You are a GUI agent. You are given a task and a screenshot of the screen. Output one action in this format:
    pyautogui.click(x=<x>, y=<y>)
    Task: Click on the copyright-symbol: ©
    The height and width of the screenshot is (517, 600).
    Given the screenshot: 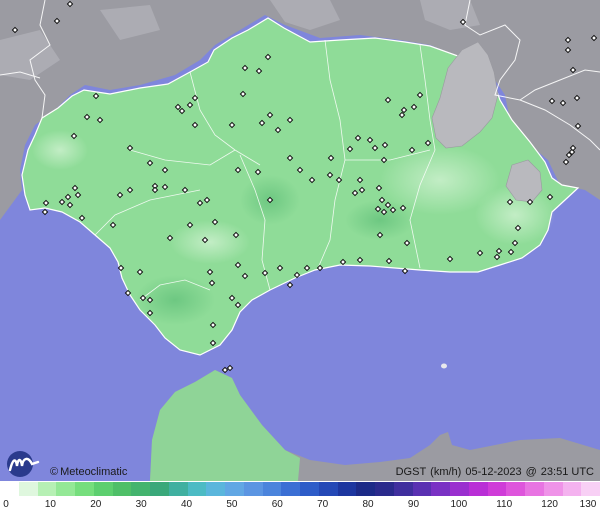 What is the action you would take?
    pyautogui.click(x=54, y=472)
    